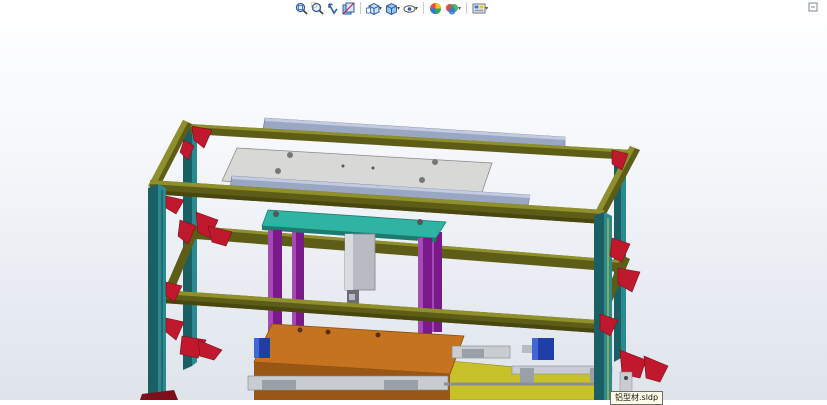 This screenshot has height=405, width=827. Describe the element at coordinates (603, 306) in the screenshot. I see `frame-front-upright-right` at that location.